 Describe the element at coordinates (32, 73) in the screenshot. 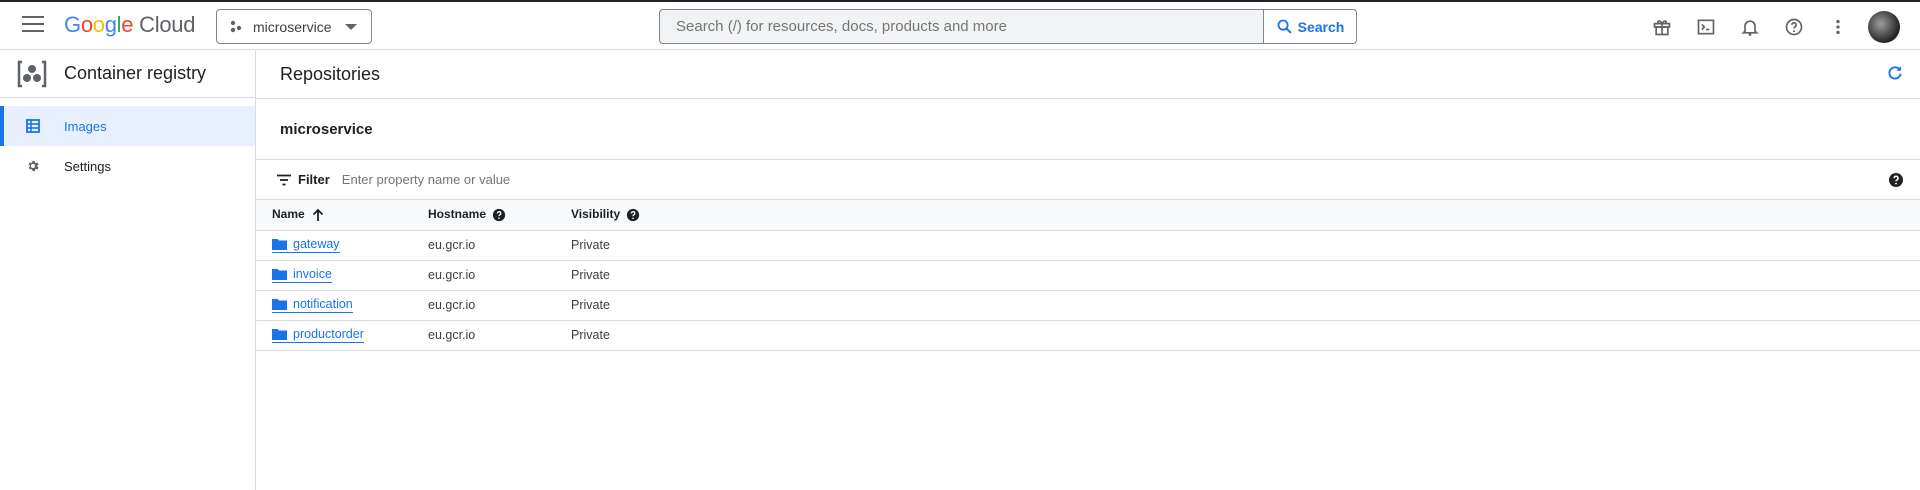

I see `container-registry-icon` at that location.